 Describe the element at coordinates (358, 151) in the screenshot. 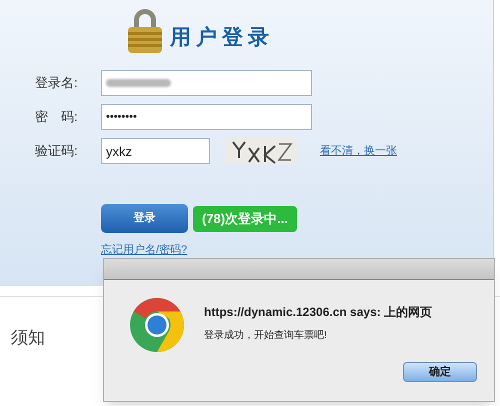

I see `refresh-captcha-link: 看不清，换一张` at that location.